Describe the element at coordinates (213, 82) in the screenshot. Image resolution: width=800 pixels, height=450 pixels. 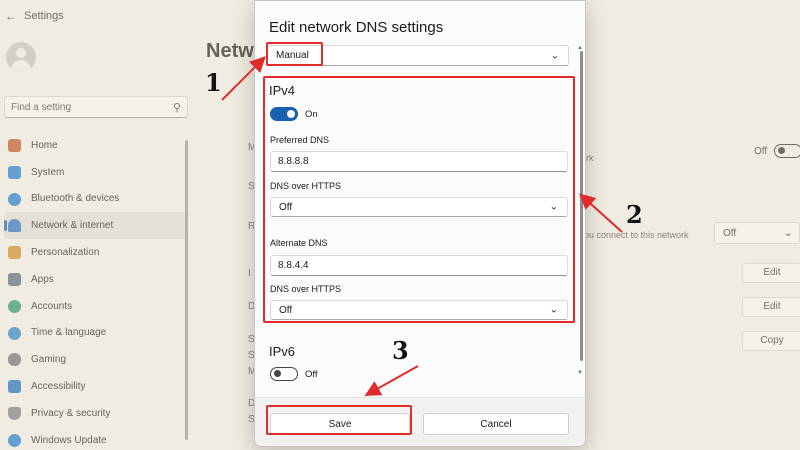
I see `step-number-1: 1` at that location.